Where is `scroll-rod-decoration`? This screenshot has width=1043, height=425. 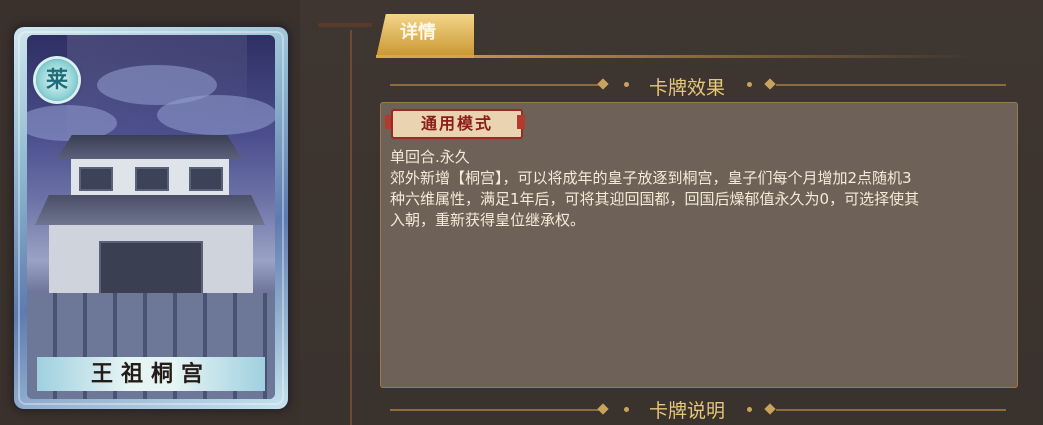
scroll-rod-decoration is located at coordinates (345, 25).